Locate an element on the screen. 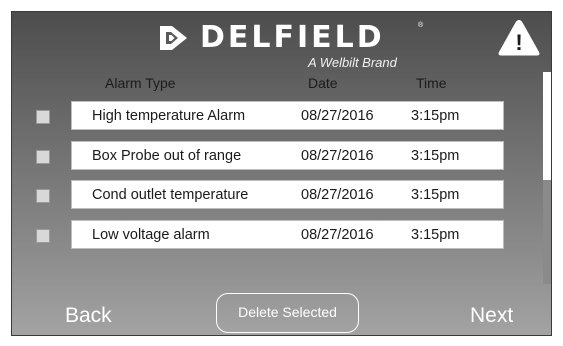  scrollbar is located at coordinates (547, 178).